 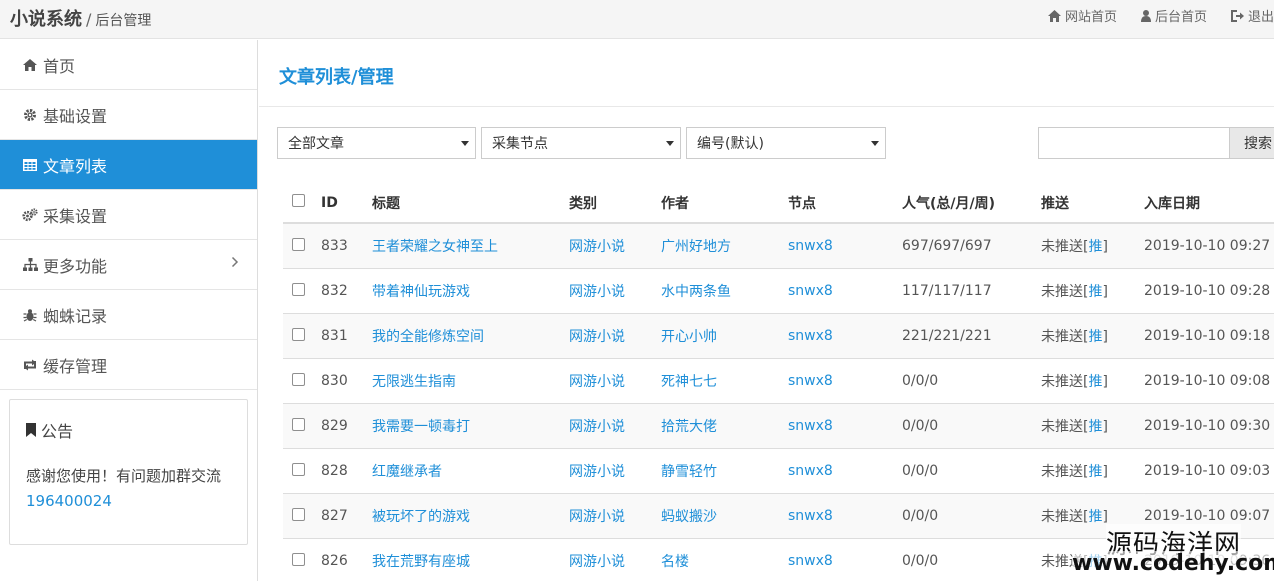 What do you see at coordinates (346, 515) in the screenshot?
I see `row-id: 827` at bounding box center [346, 515].